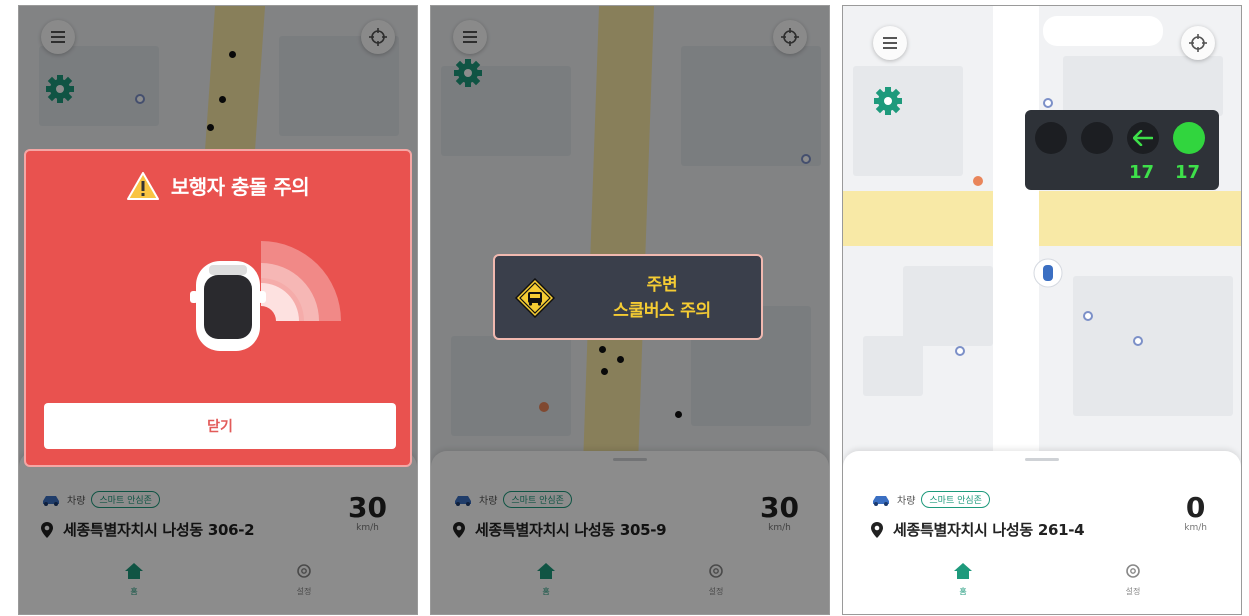 Image resolution: width=1249 pixels, height=616 pixels. Describe the element at coordinates (963, 579) in the screenshot. I see `tab-home: 홈` at that location.